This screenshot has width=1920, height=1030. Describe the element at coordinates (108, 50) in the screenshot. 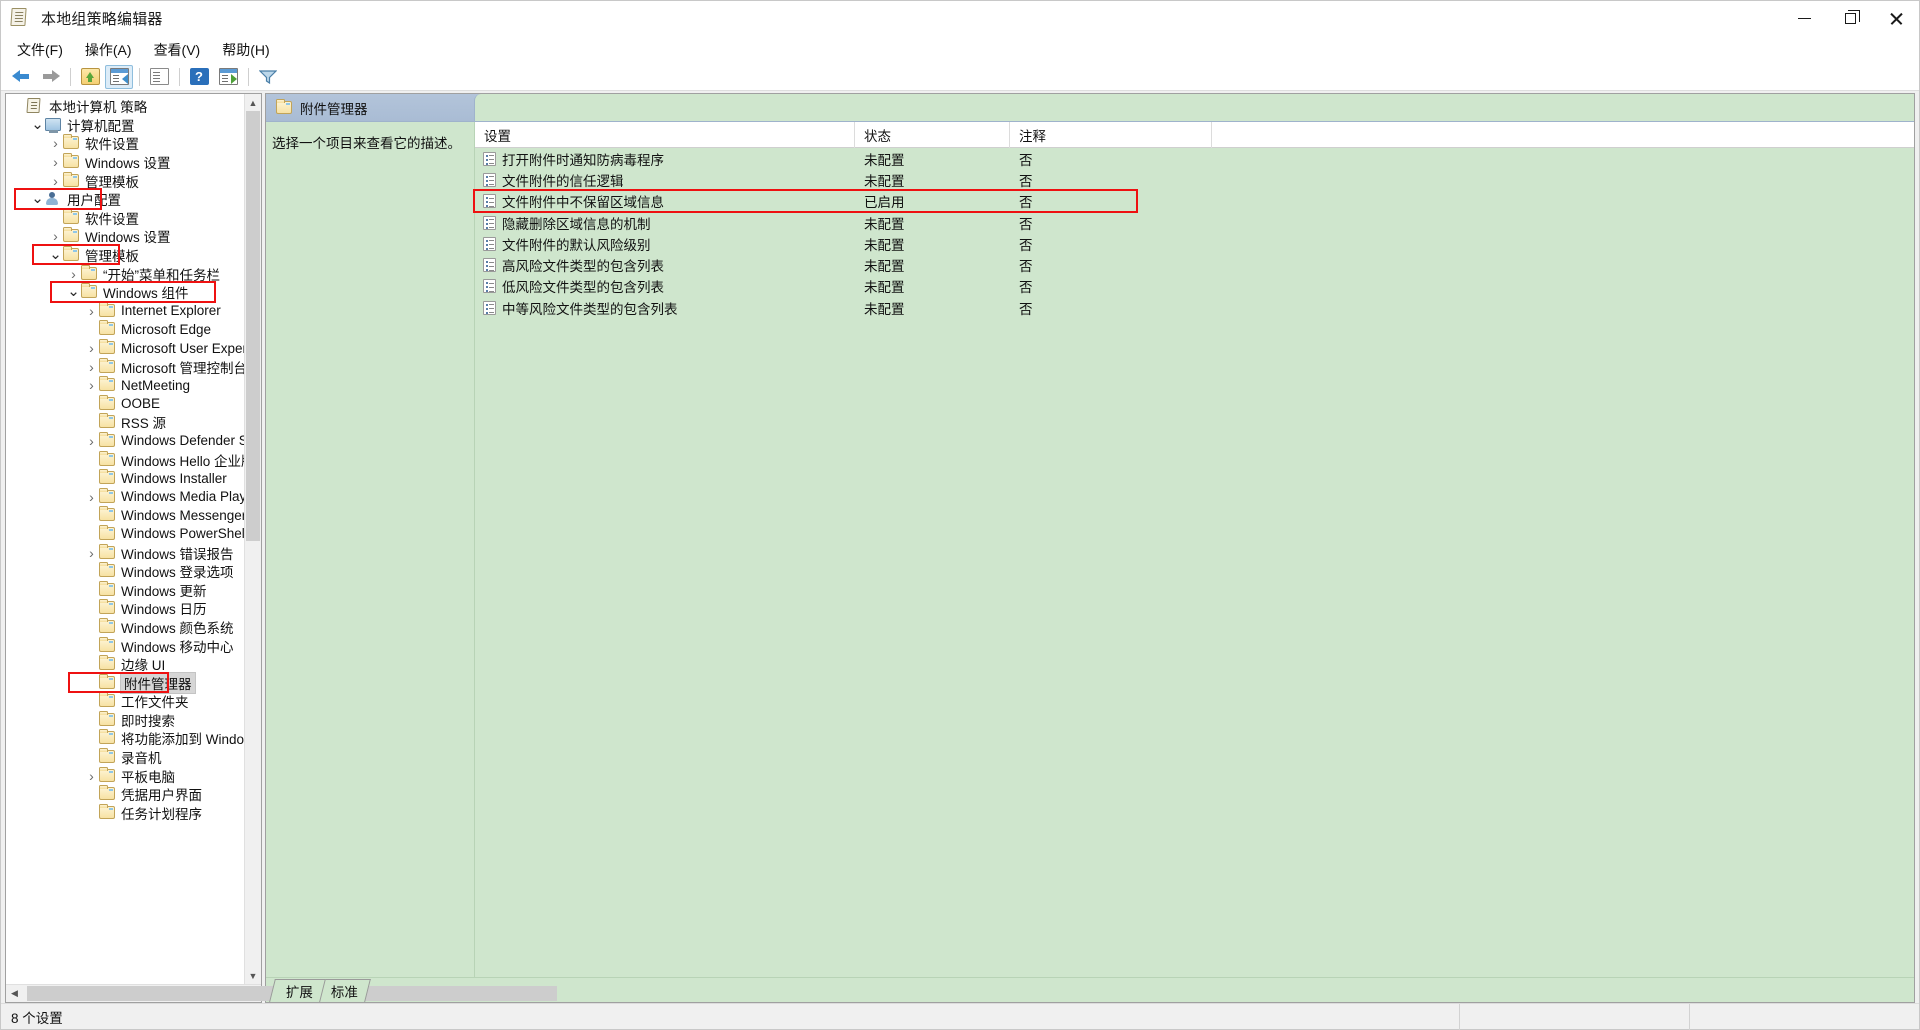

I see `menu-action: 操作(A)` at that location.